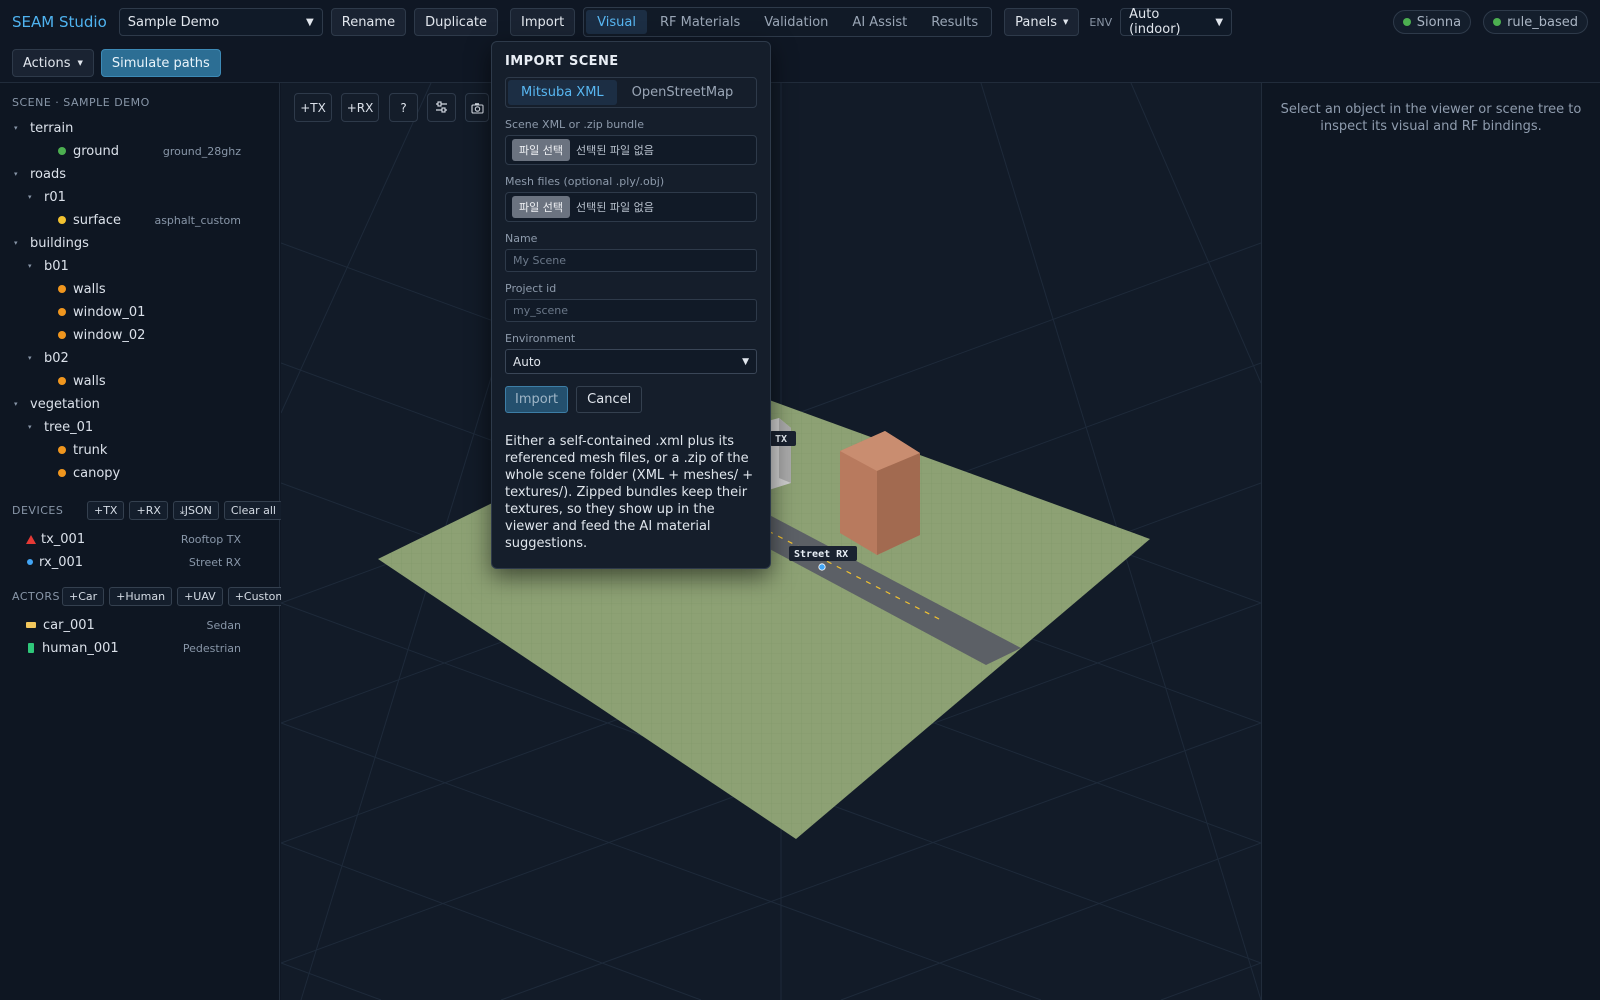 Image resolution: width=1600 pixels, height=1000 pixels. I want to click on environment-select: Auto ▼, so click(631, 361).